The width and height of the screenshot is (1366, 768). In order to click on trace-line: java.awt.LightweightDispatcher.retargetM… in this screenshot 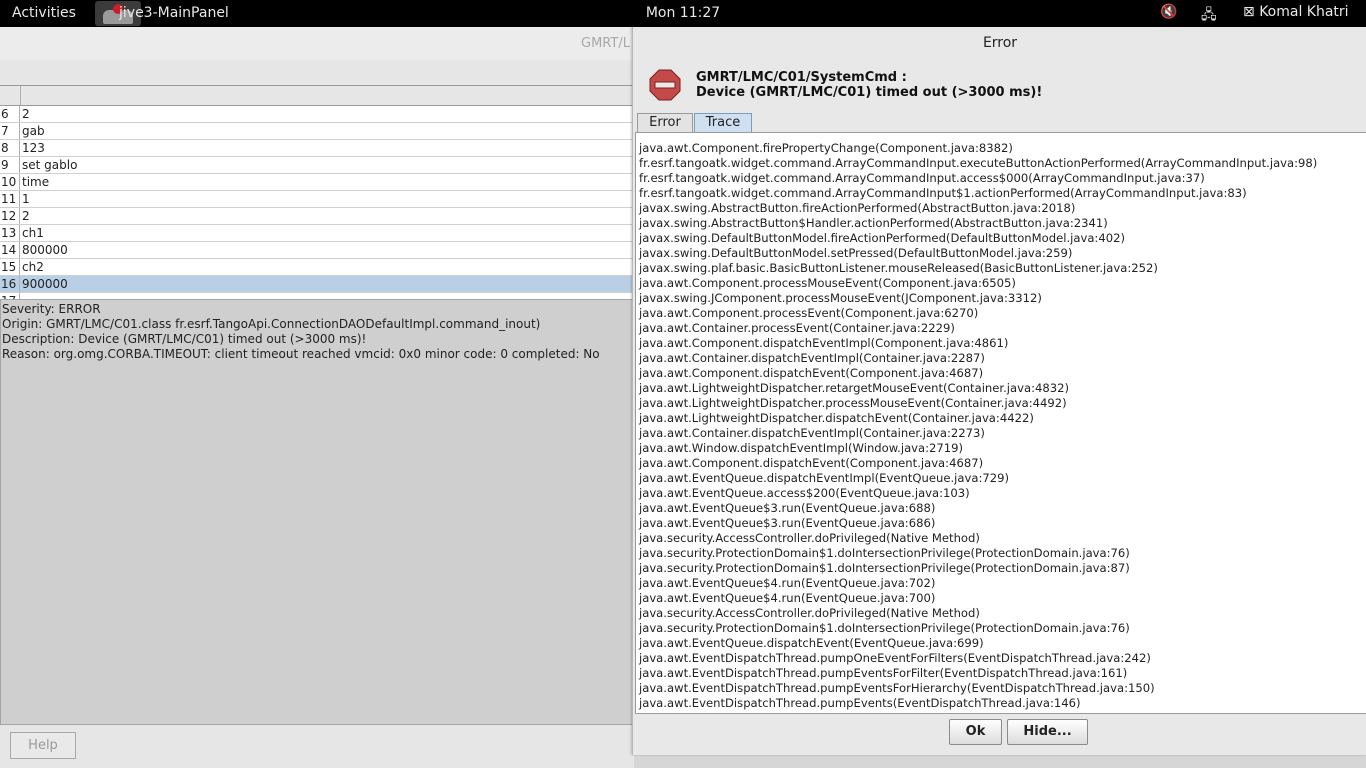, I will do `click(854, 388)`.